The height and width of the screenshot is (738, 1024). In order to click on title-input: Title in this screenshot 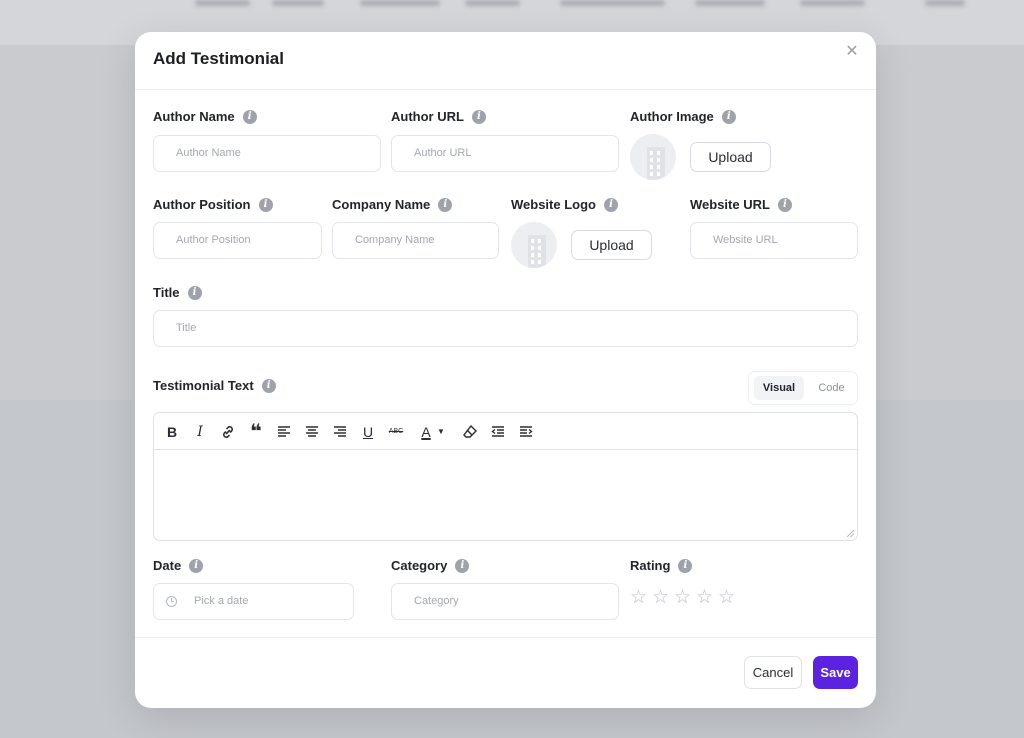, I will do `click(505, 328)`.